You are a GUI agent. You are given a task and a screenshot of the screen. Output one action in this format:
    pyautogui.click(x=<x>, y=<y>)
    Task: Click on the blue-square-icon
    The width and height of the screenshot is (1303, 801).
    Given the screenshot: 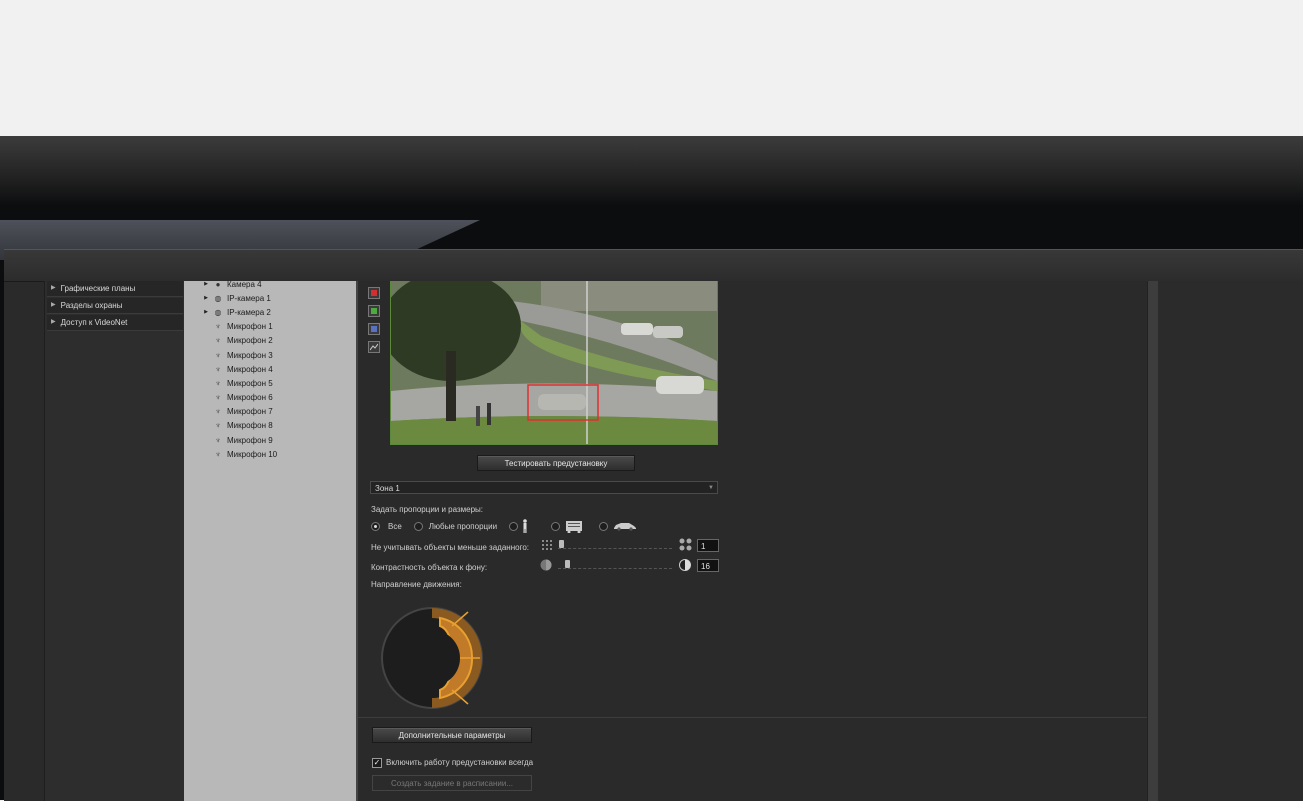 What is the action you would take?
    pyautogui.click(x=374, y=329)
    